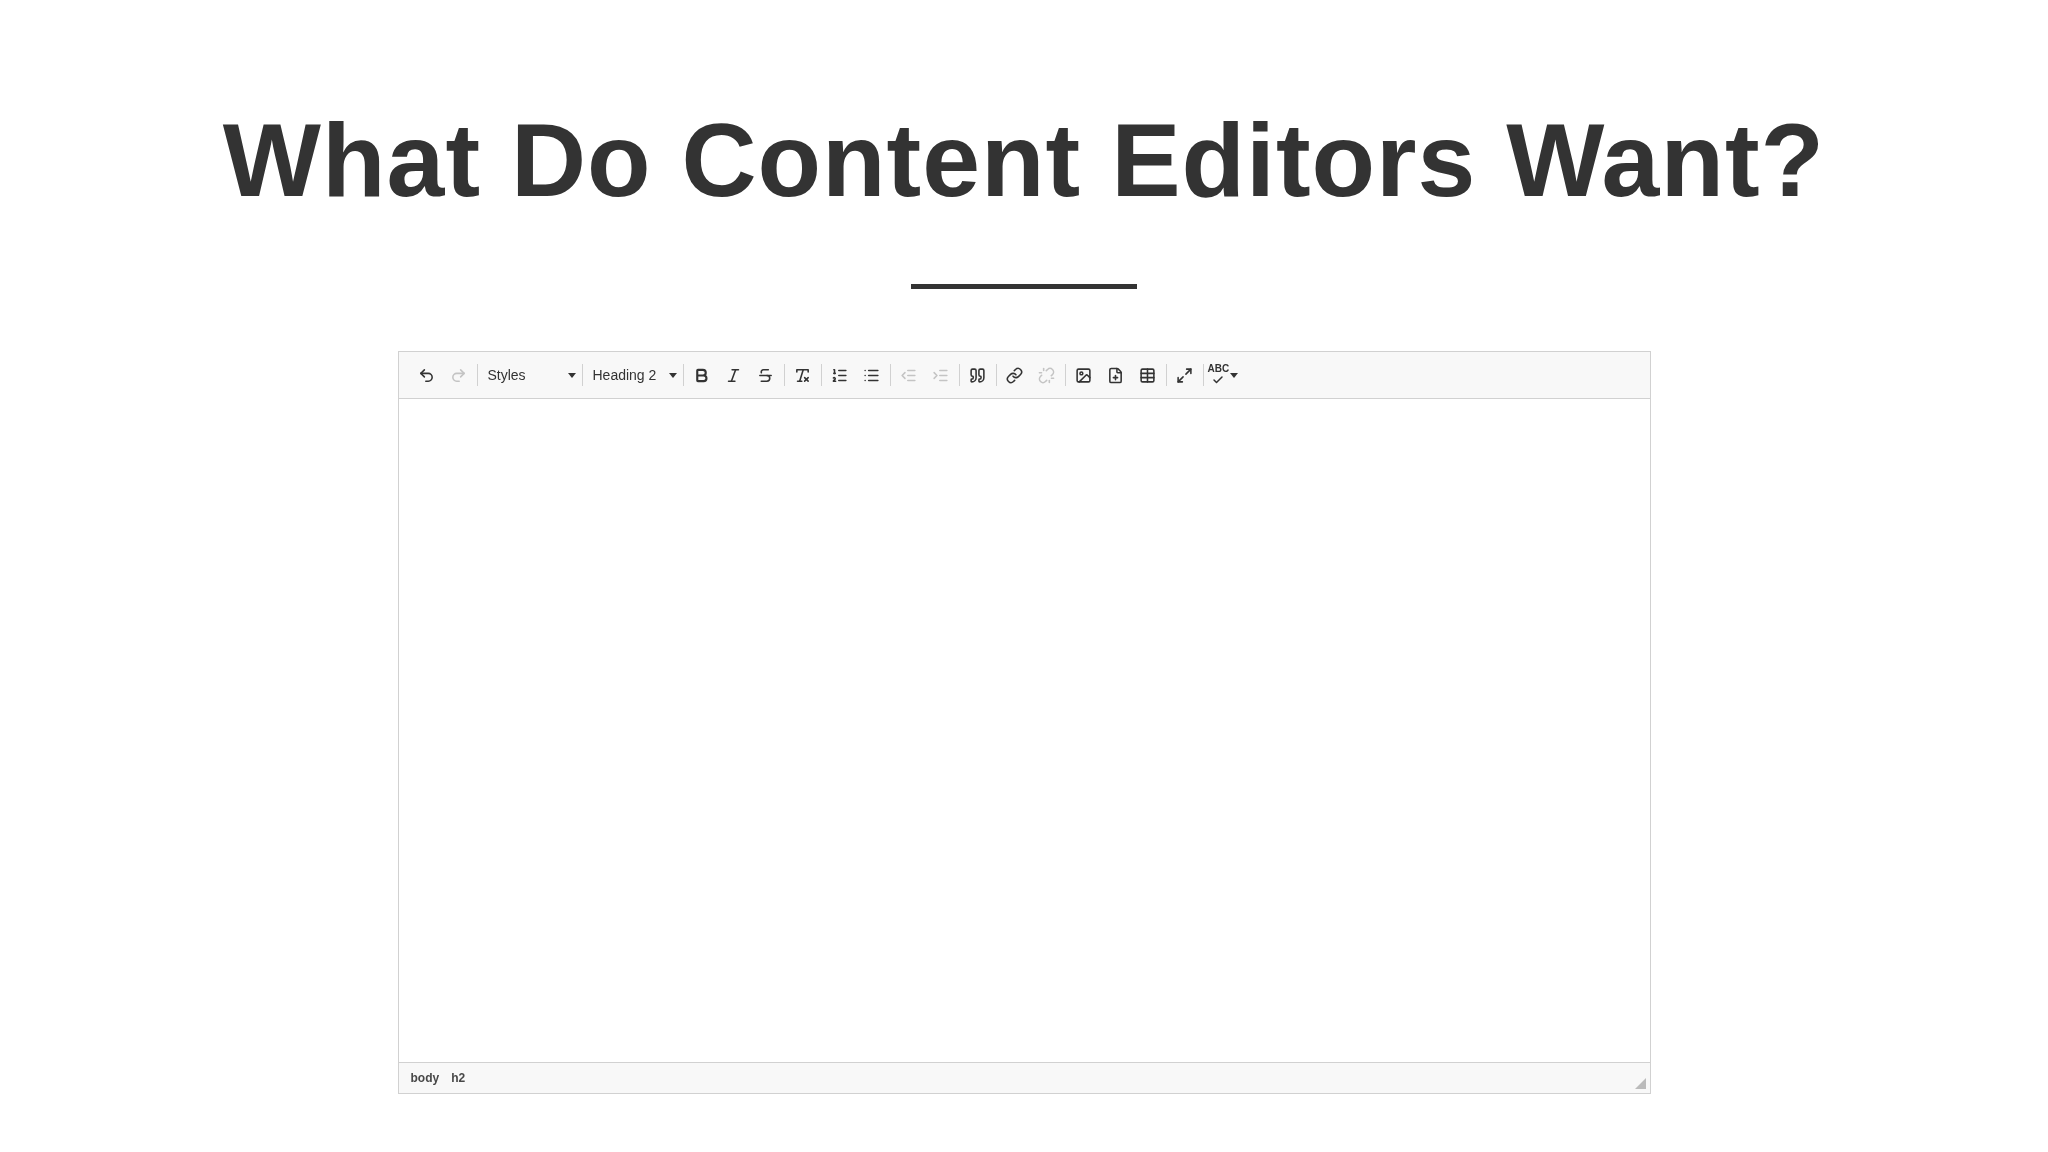  I want to click on bold-icon, so click(701, 375).